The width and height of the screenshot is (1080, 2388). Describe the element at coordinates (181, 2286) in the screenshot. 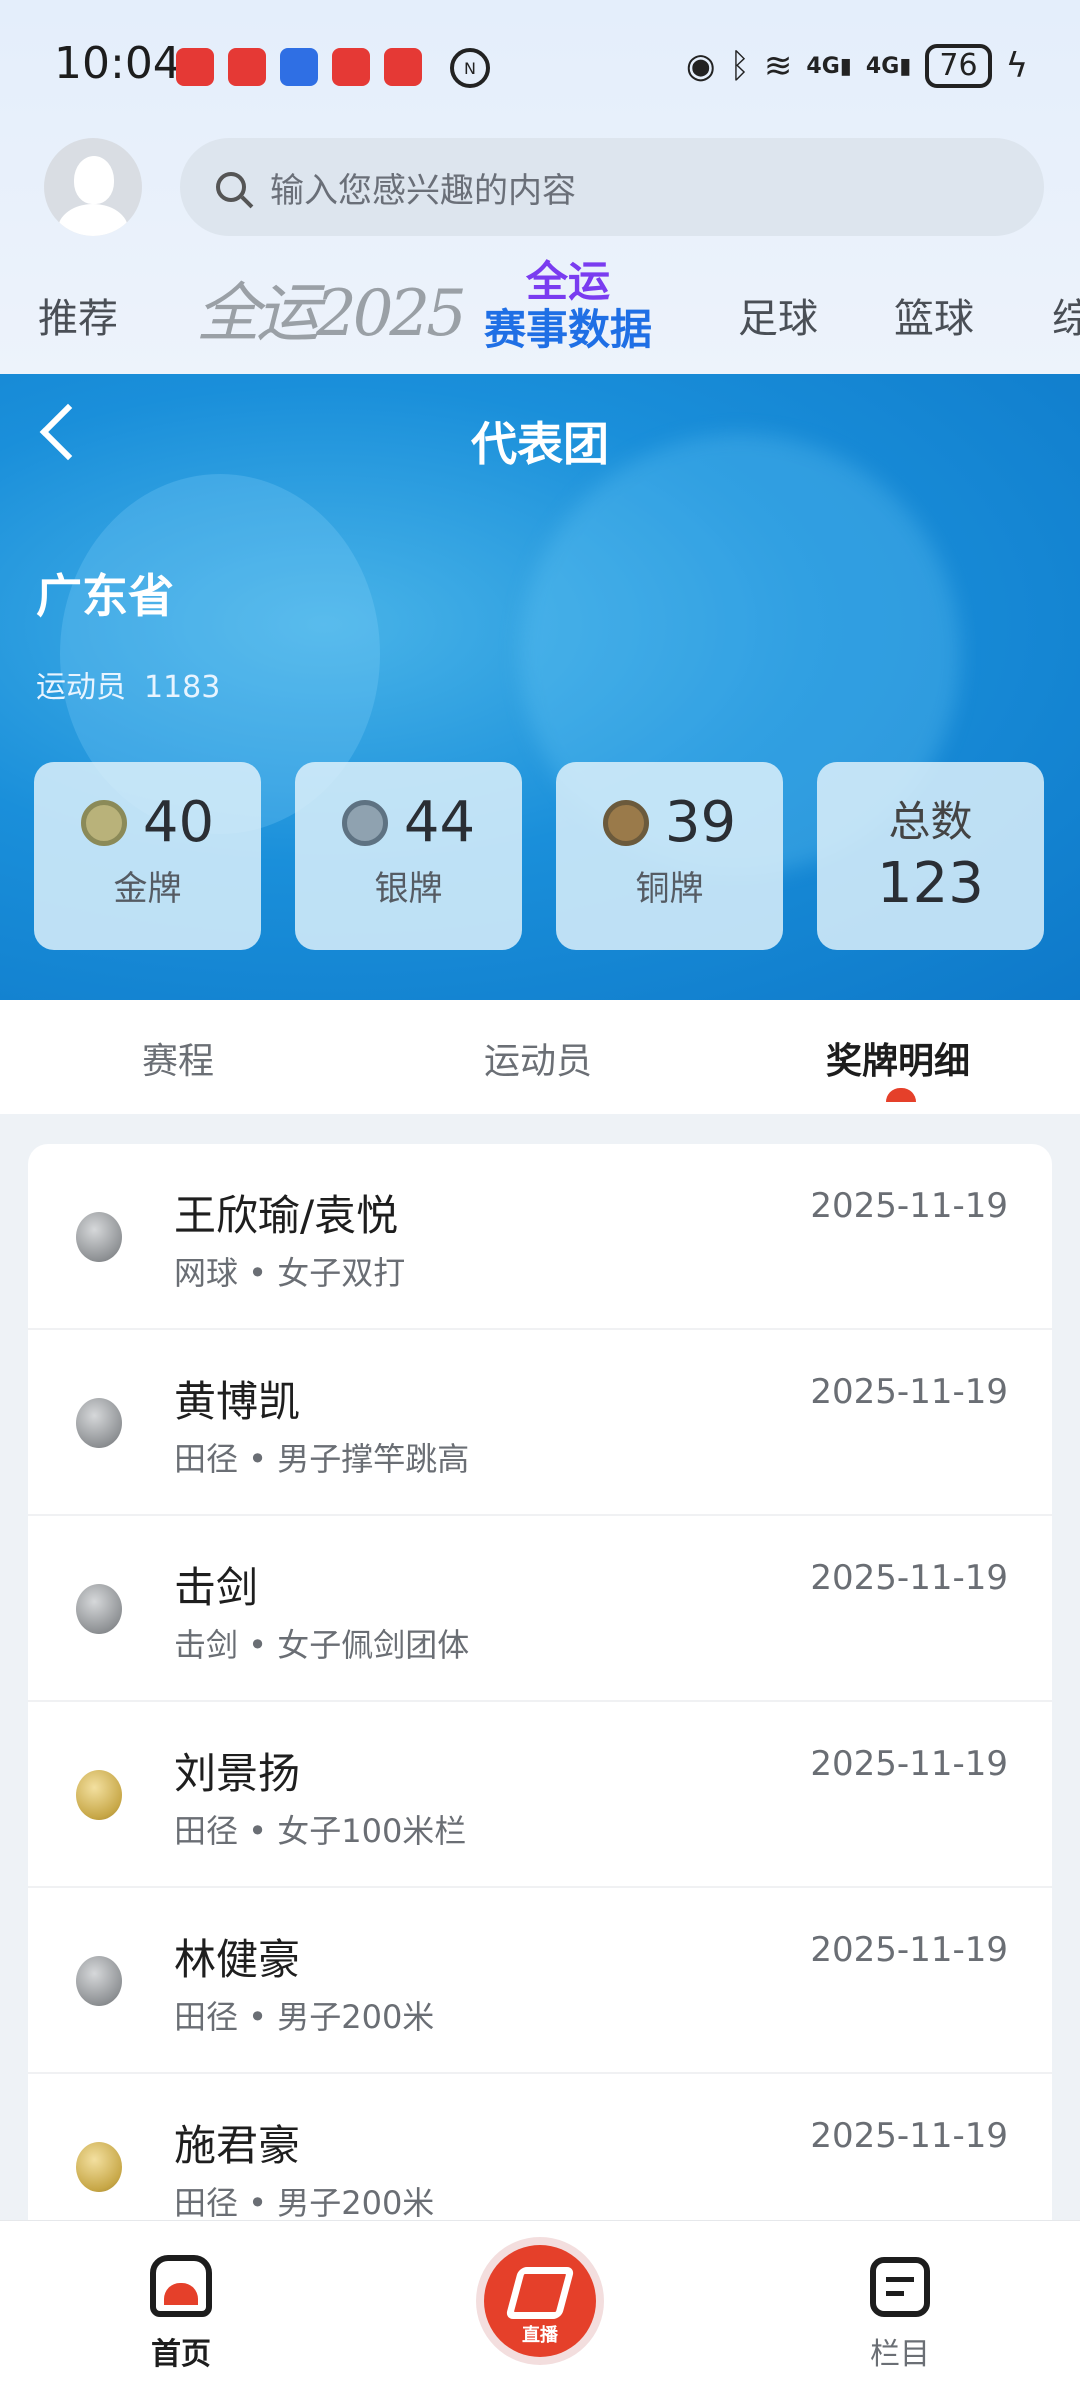

I see `home-icon` at that location.